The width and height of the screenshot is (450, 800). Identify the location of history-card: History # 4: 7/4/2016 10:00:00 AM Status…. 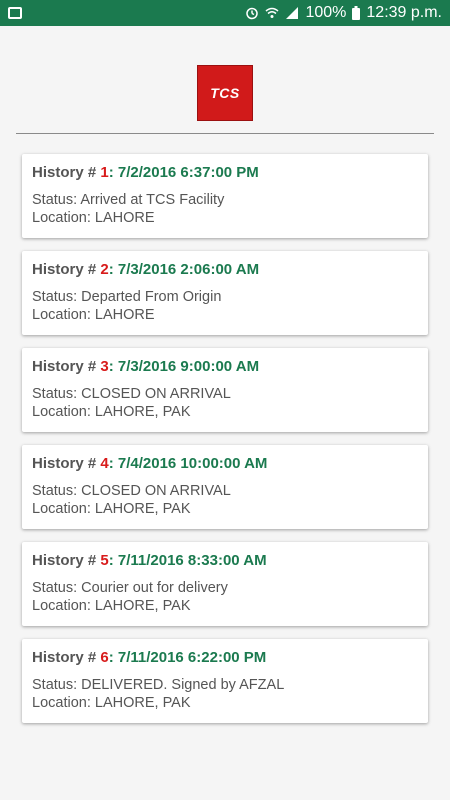
(225, 487).